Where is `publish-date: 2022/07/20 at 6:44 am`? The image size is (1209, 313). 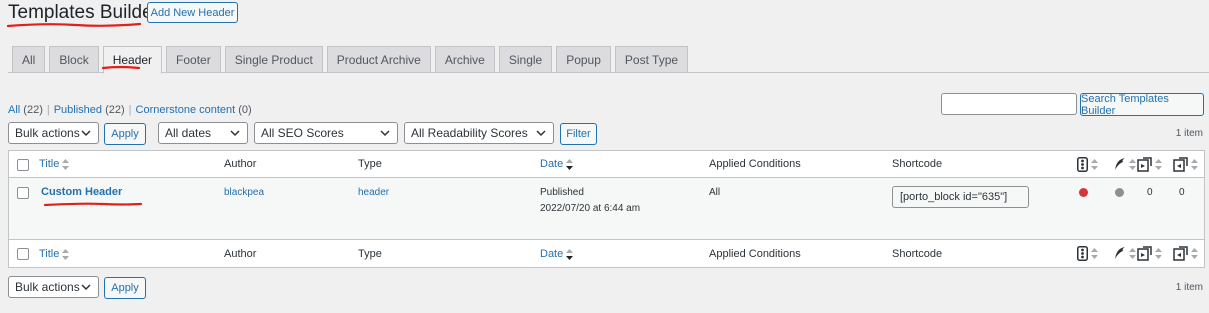
publish-date: 2022/07/20 at 6:44 am is located at coordinates (590, 208).